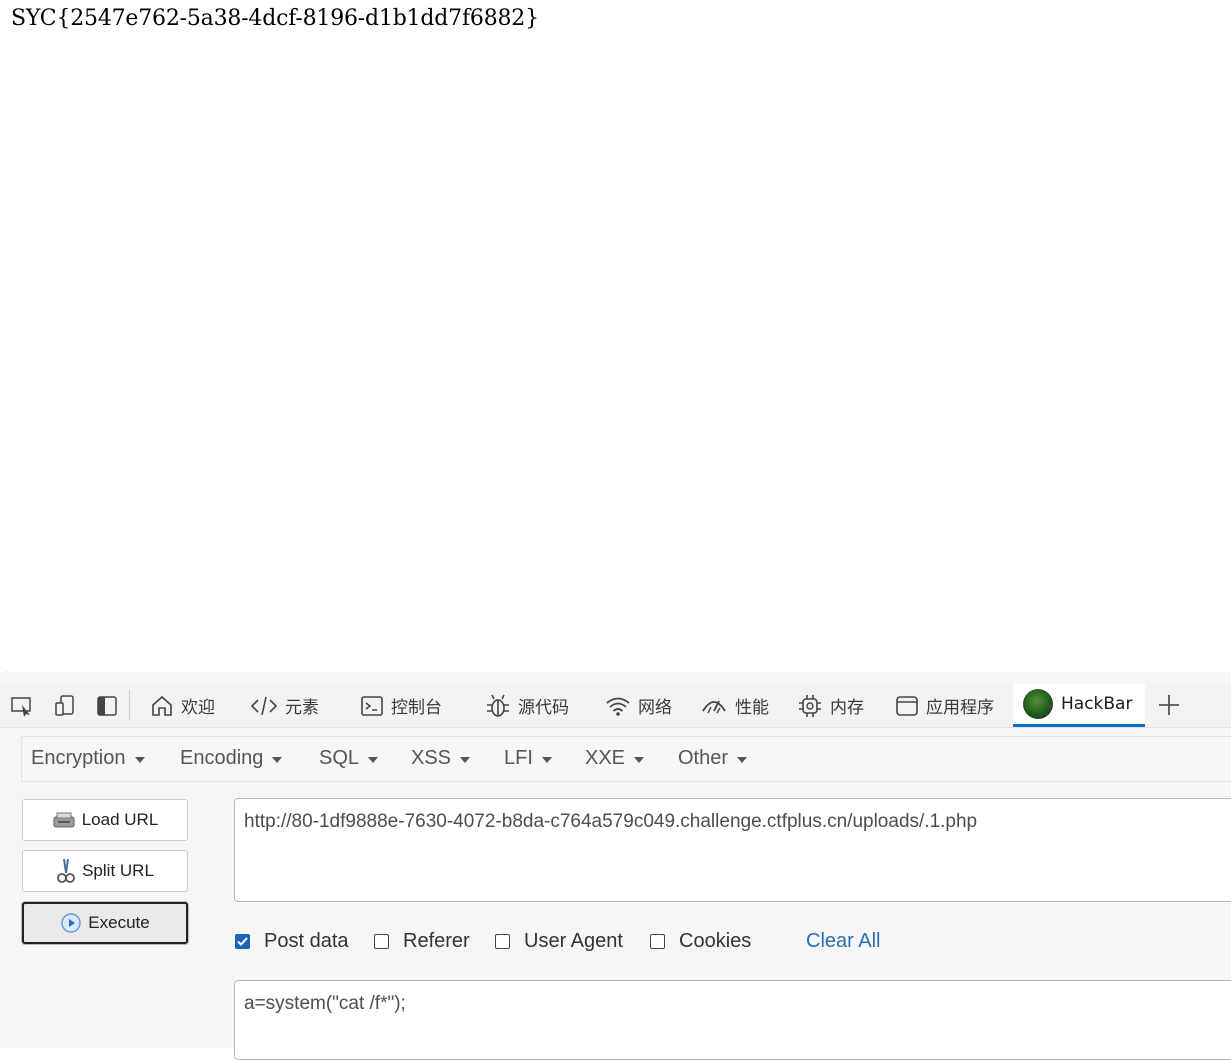 This screenshot has height=1060, width=1231. I want to click on tab-welcome: 欢迎, so click(182, 705).